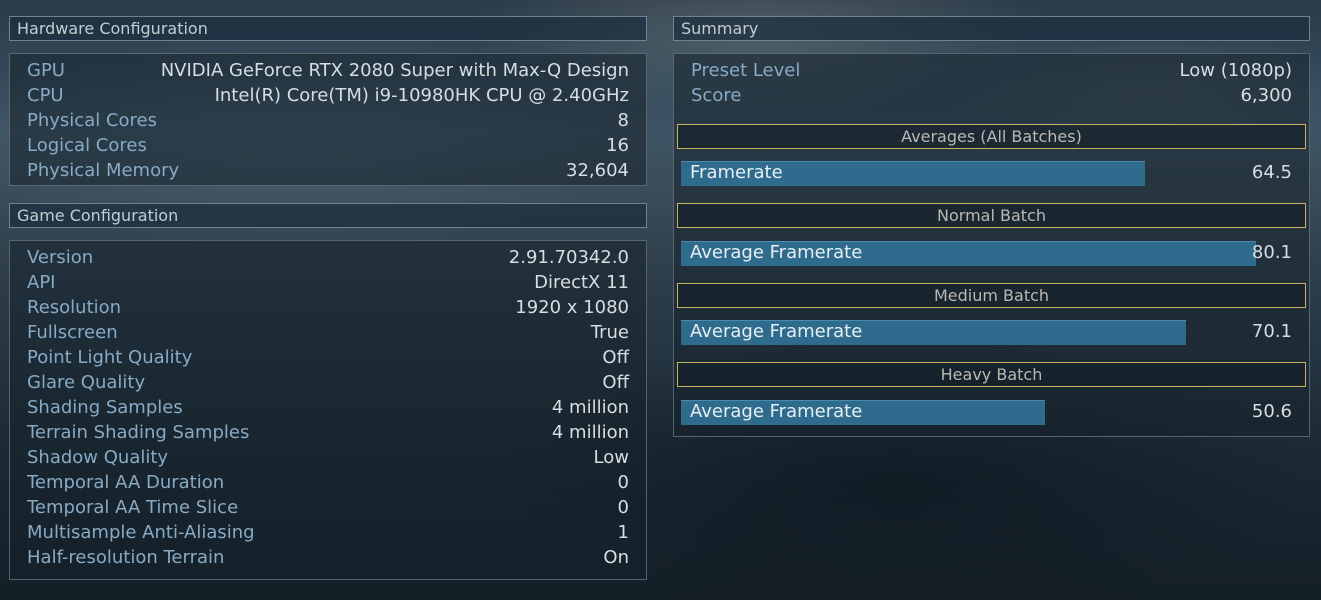  I want to click on batch-title-normal: Normal Batch, so click(991, 215).